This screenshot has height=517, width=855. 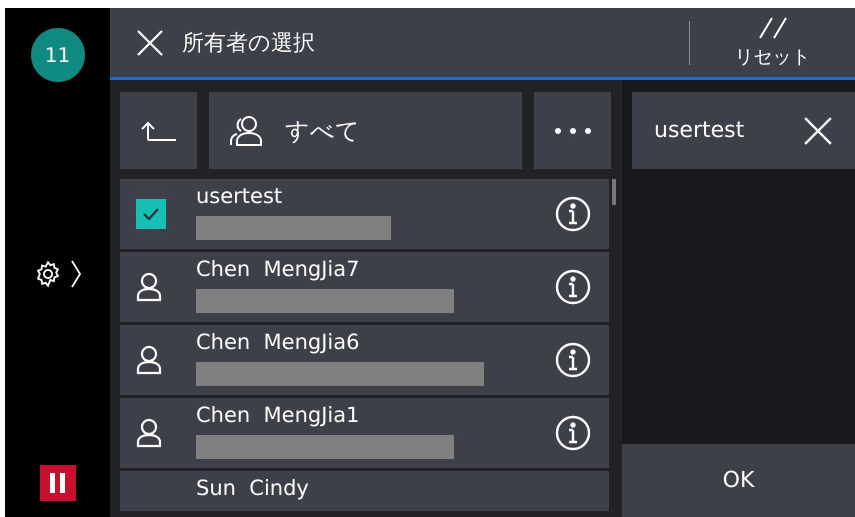 I want to click on chevron-right-icon, so click(x=76, y=273).